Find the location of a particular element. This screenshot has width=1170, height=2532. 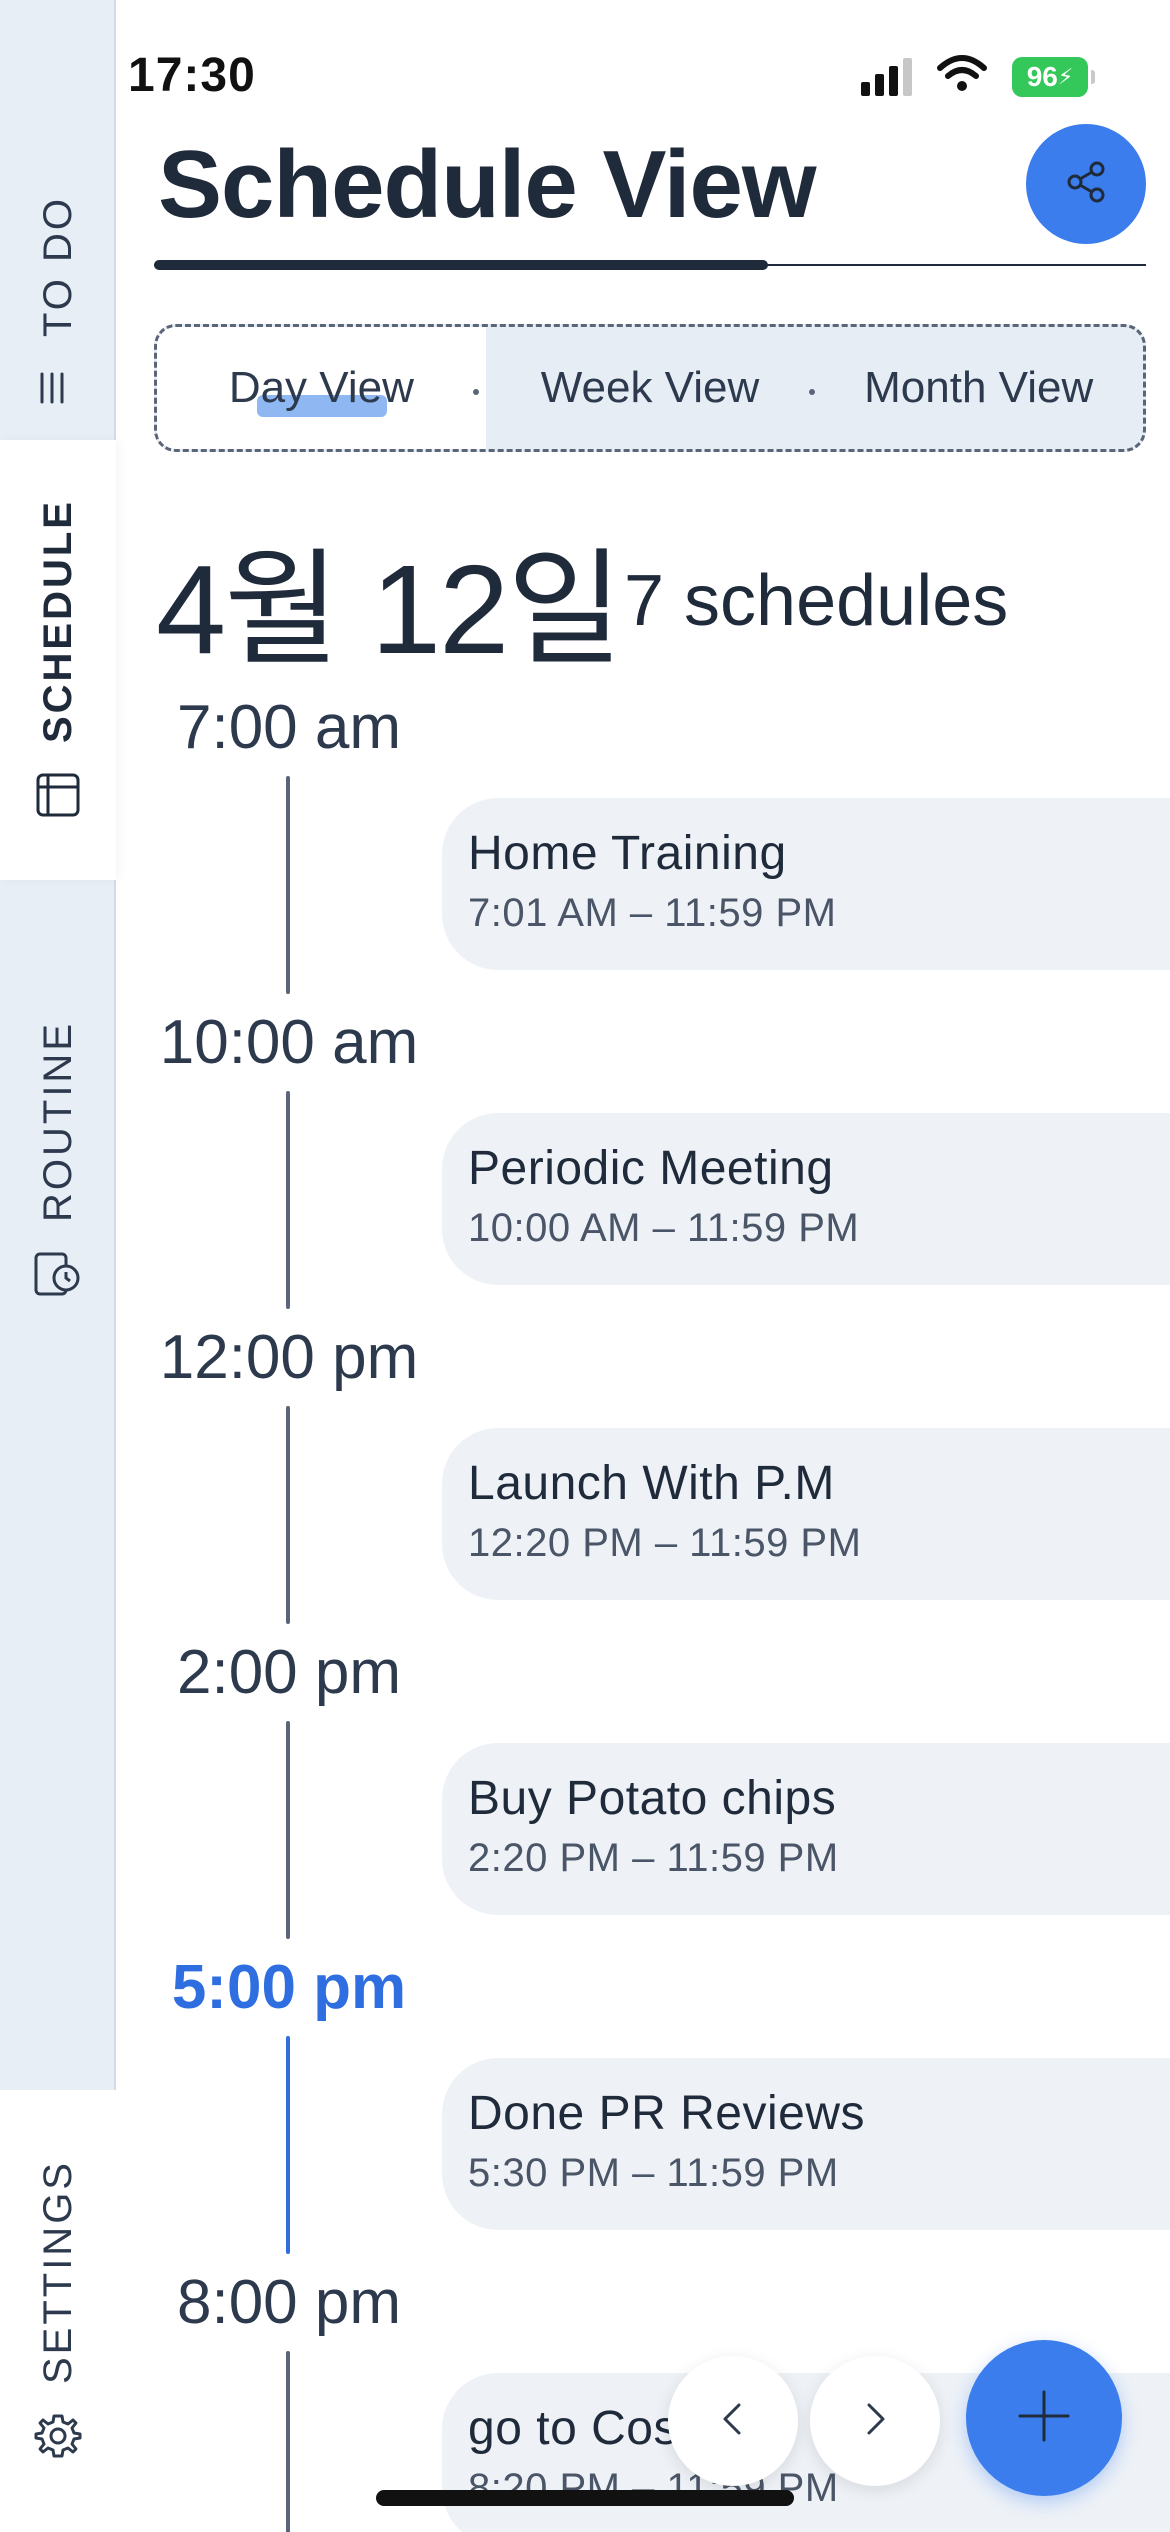

add-schedule-button is located at coordinates (1044, 2418).